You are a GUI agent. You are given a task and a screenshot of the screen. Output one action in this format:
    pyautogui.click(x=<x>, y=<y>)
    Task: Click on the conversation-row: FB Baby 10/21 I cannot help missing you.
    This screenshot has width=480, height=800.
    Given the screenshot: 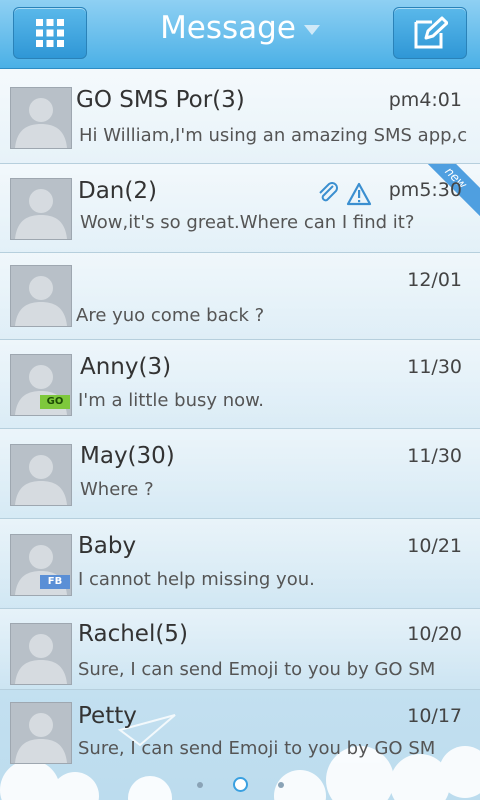 What is the action you would take?
    pyautogui.click(x=240, y=564)
    